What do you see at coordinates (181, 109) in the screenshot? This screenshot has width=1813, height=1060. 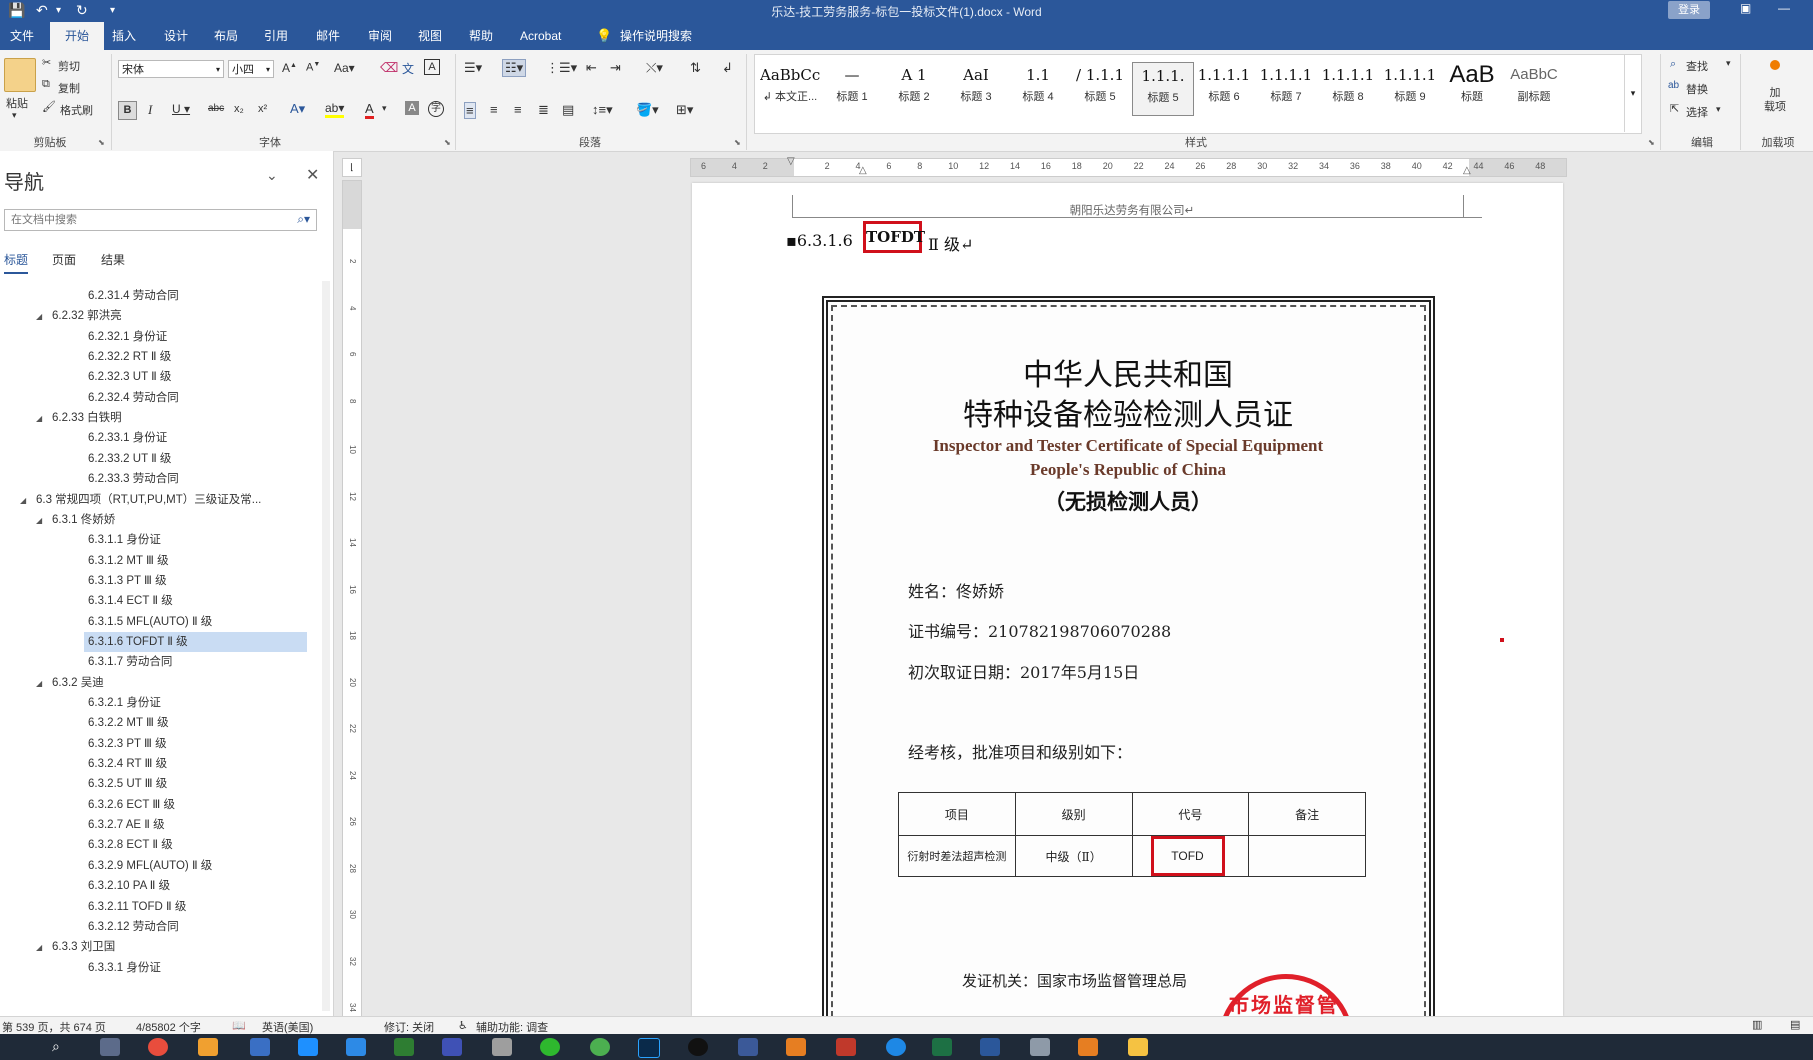 I see `underline-icon: U ▾` at bounding box center [181, 109].